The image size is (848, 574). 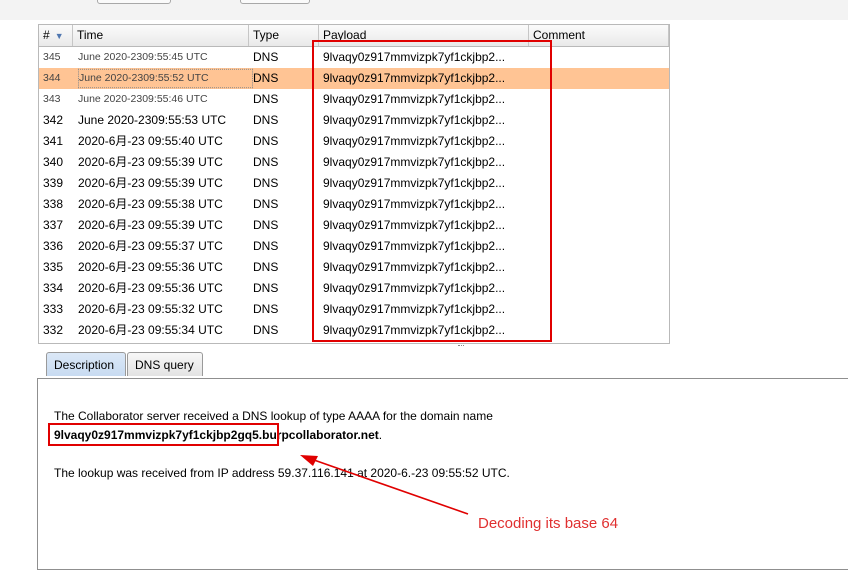 I want to click on row-number: 345, so click(x=52, y=57).